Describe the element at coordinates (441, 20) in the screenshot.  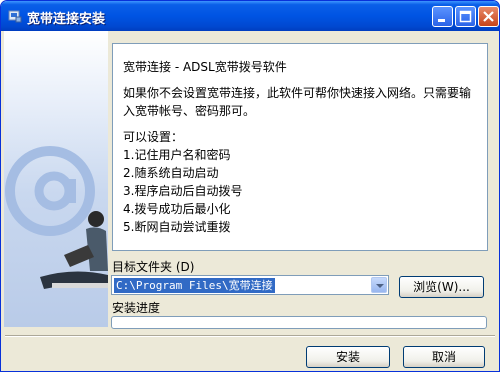
I see `minimize-icon` at that location.